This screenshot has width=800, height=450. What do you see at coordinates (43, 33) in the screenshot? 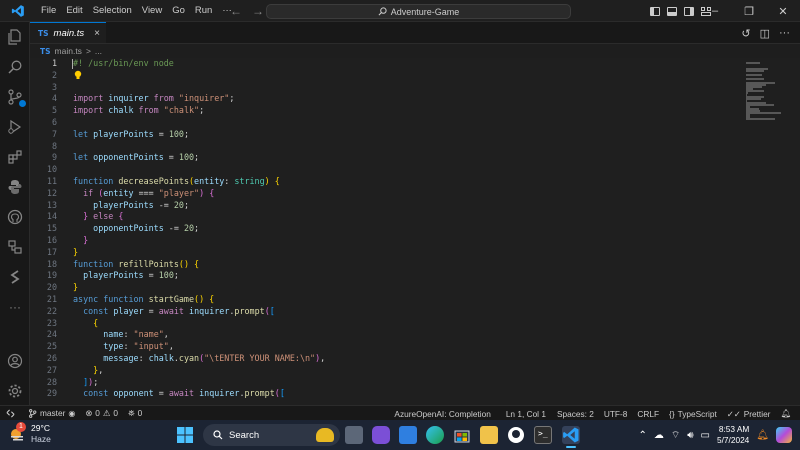
I see `typescript-file-icon: TS` at bounding box center [43, 33].